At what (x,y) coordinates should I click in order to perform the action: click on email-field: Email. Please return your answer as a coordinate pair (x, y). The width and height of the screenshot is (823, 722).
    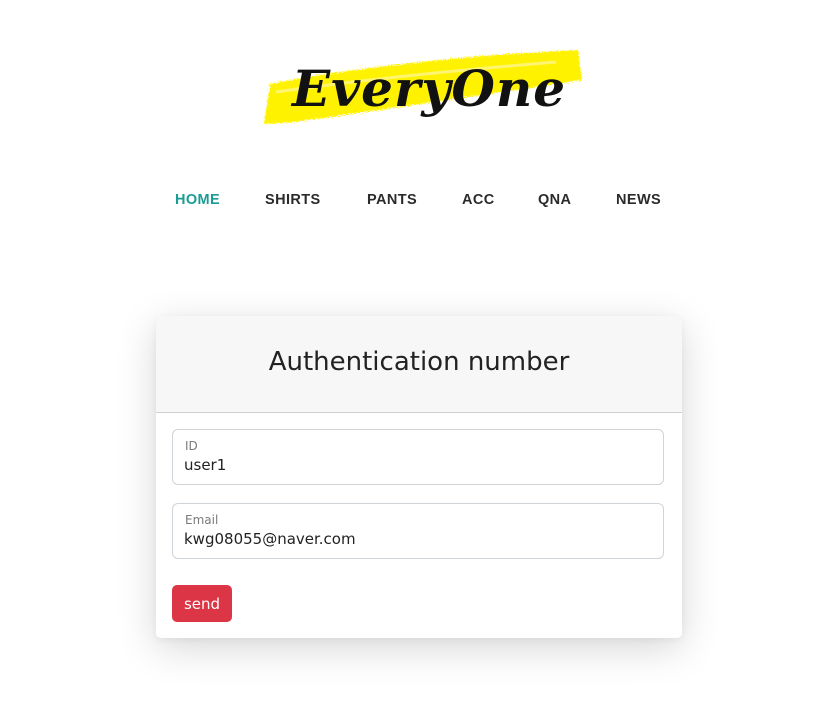
    Looking at the image, I should click on (418, 531).